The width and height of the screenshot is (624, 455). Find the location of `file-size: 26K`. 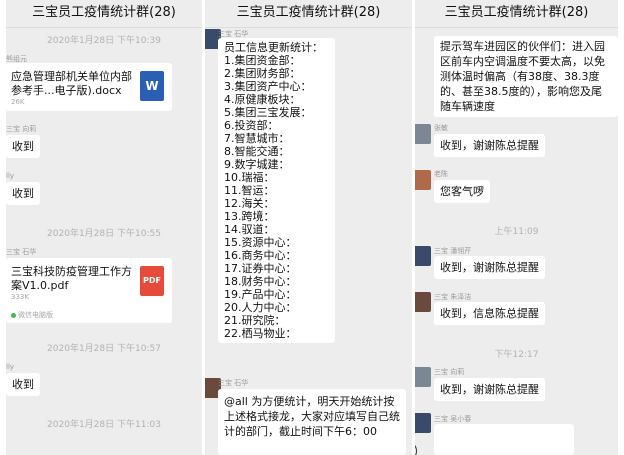

file-size: 26K is located at coordinates (18, 102).